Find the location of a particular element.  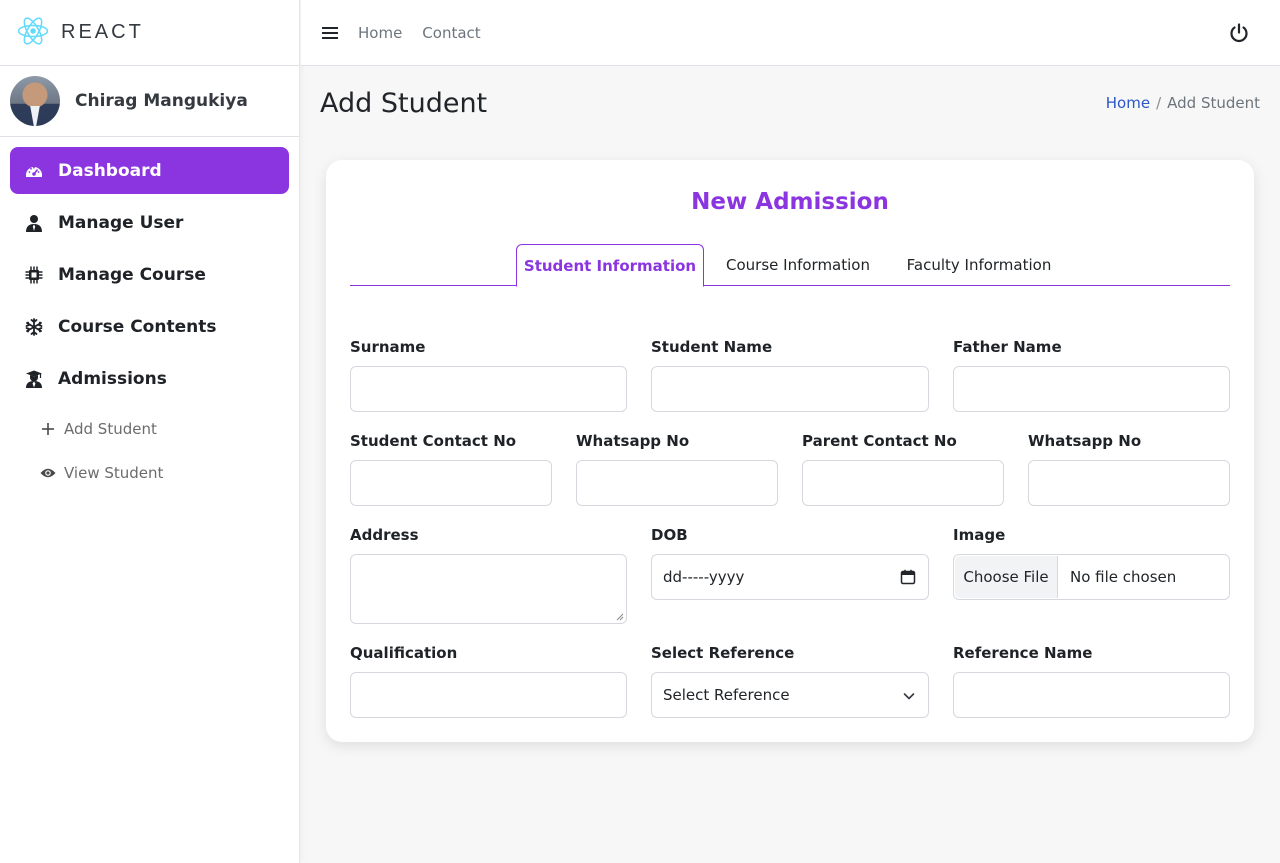

address-textarea is located at coordinates (488, 589).